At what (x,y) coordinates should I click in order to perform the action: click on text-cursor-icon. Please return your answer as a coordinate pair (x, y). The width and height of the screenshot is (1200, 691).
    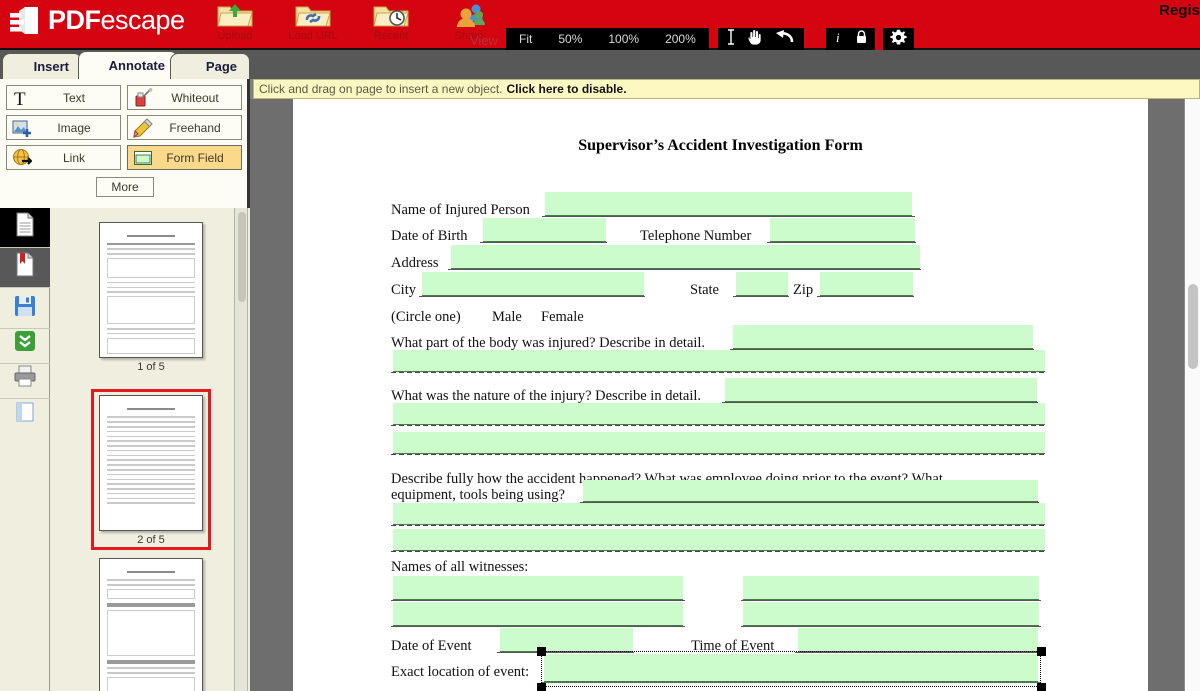
    Looking at the image, I should click on (731, 39).